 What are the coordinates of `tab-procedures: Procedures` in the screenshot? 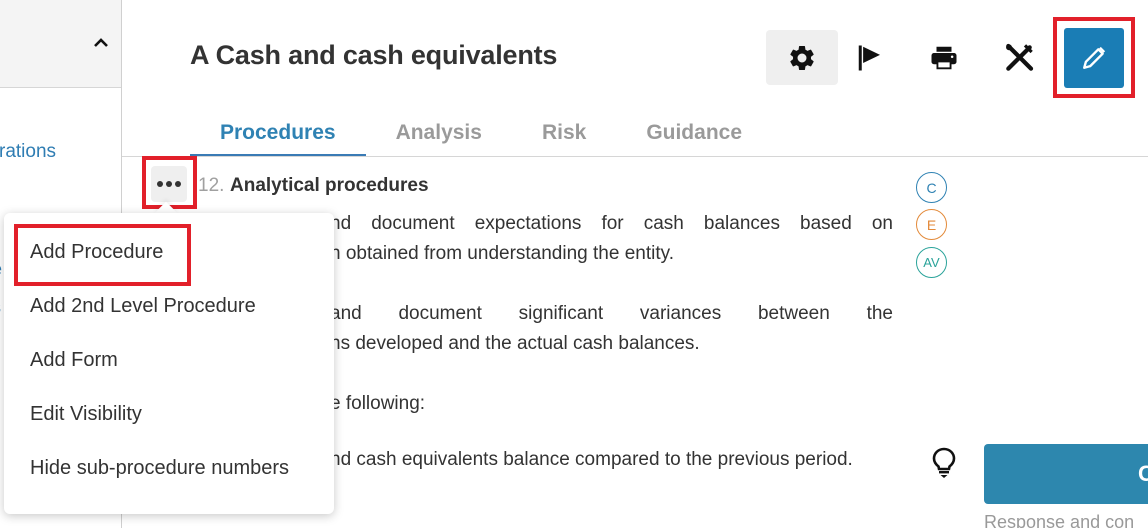 It's located at (278, 137).